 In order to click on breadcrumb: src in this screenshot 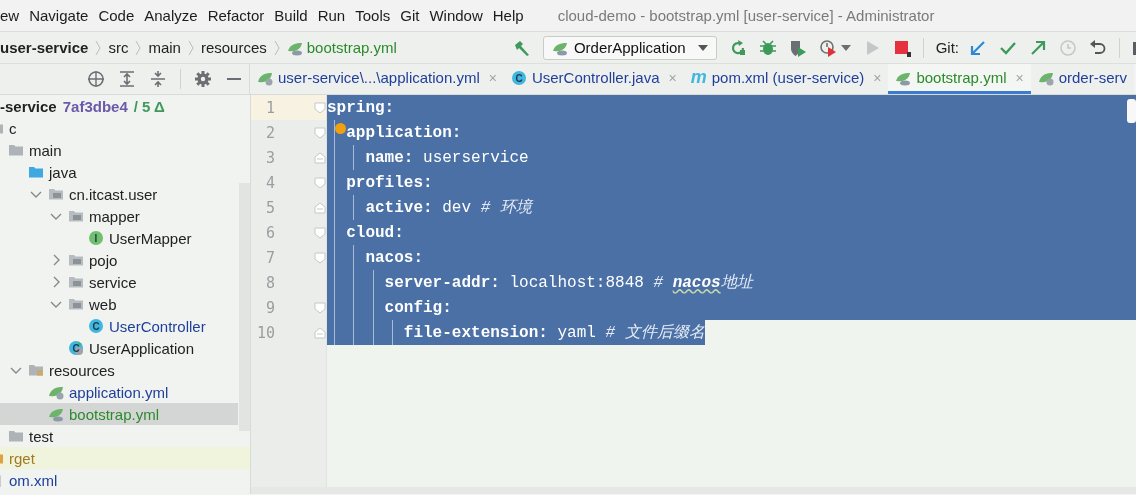, I will do `click(118, 47)`.